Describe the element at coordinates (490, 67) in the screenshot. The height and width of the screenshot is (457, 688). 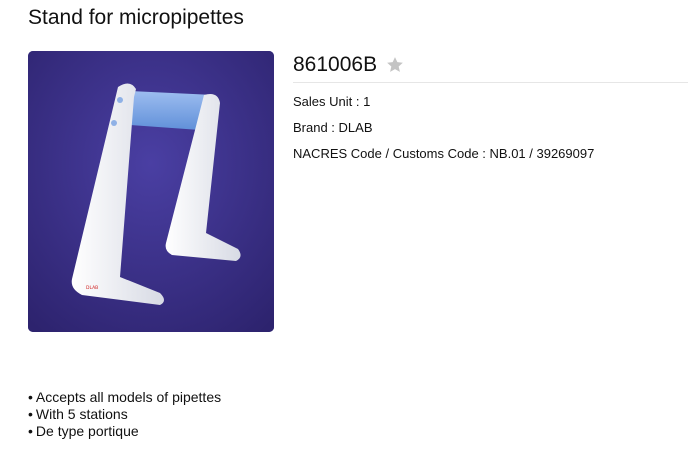
I see `reference-row: 861006B` at that location.